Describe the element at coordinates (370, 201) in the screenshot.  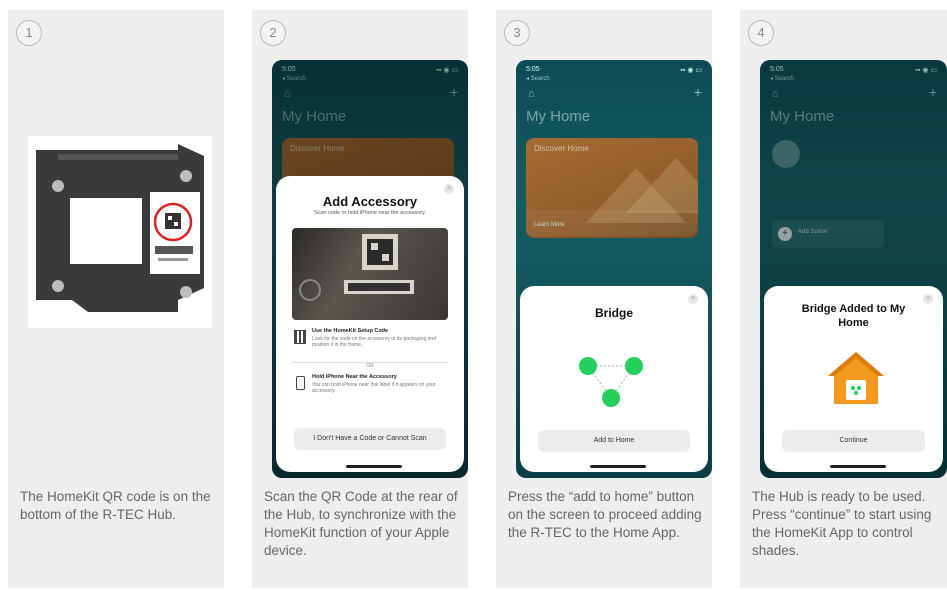
I see `sheet-title: Add Accessory` at that location.